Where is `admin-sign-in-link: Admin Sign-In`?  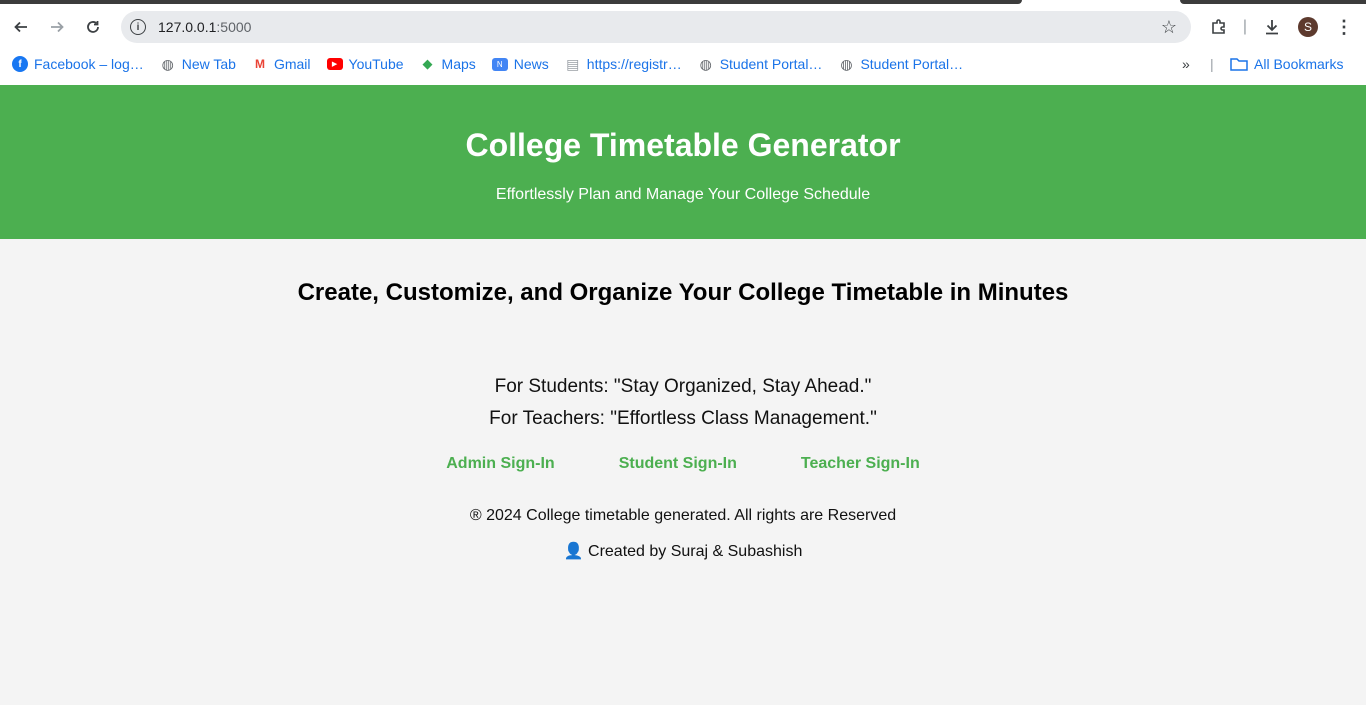 admin-sign-in-link: Admin Sign-In is located at coordinates (500, 464).